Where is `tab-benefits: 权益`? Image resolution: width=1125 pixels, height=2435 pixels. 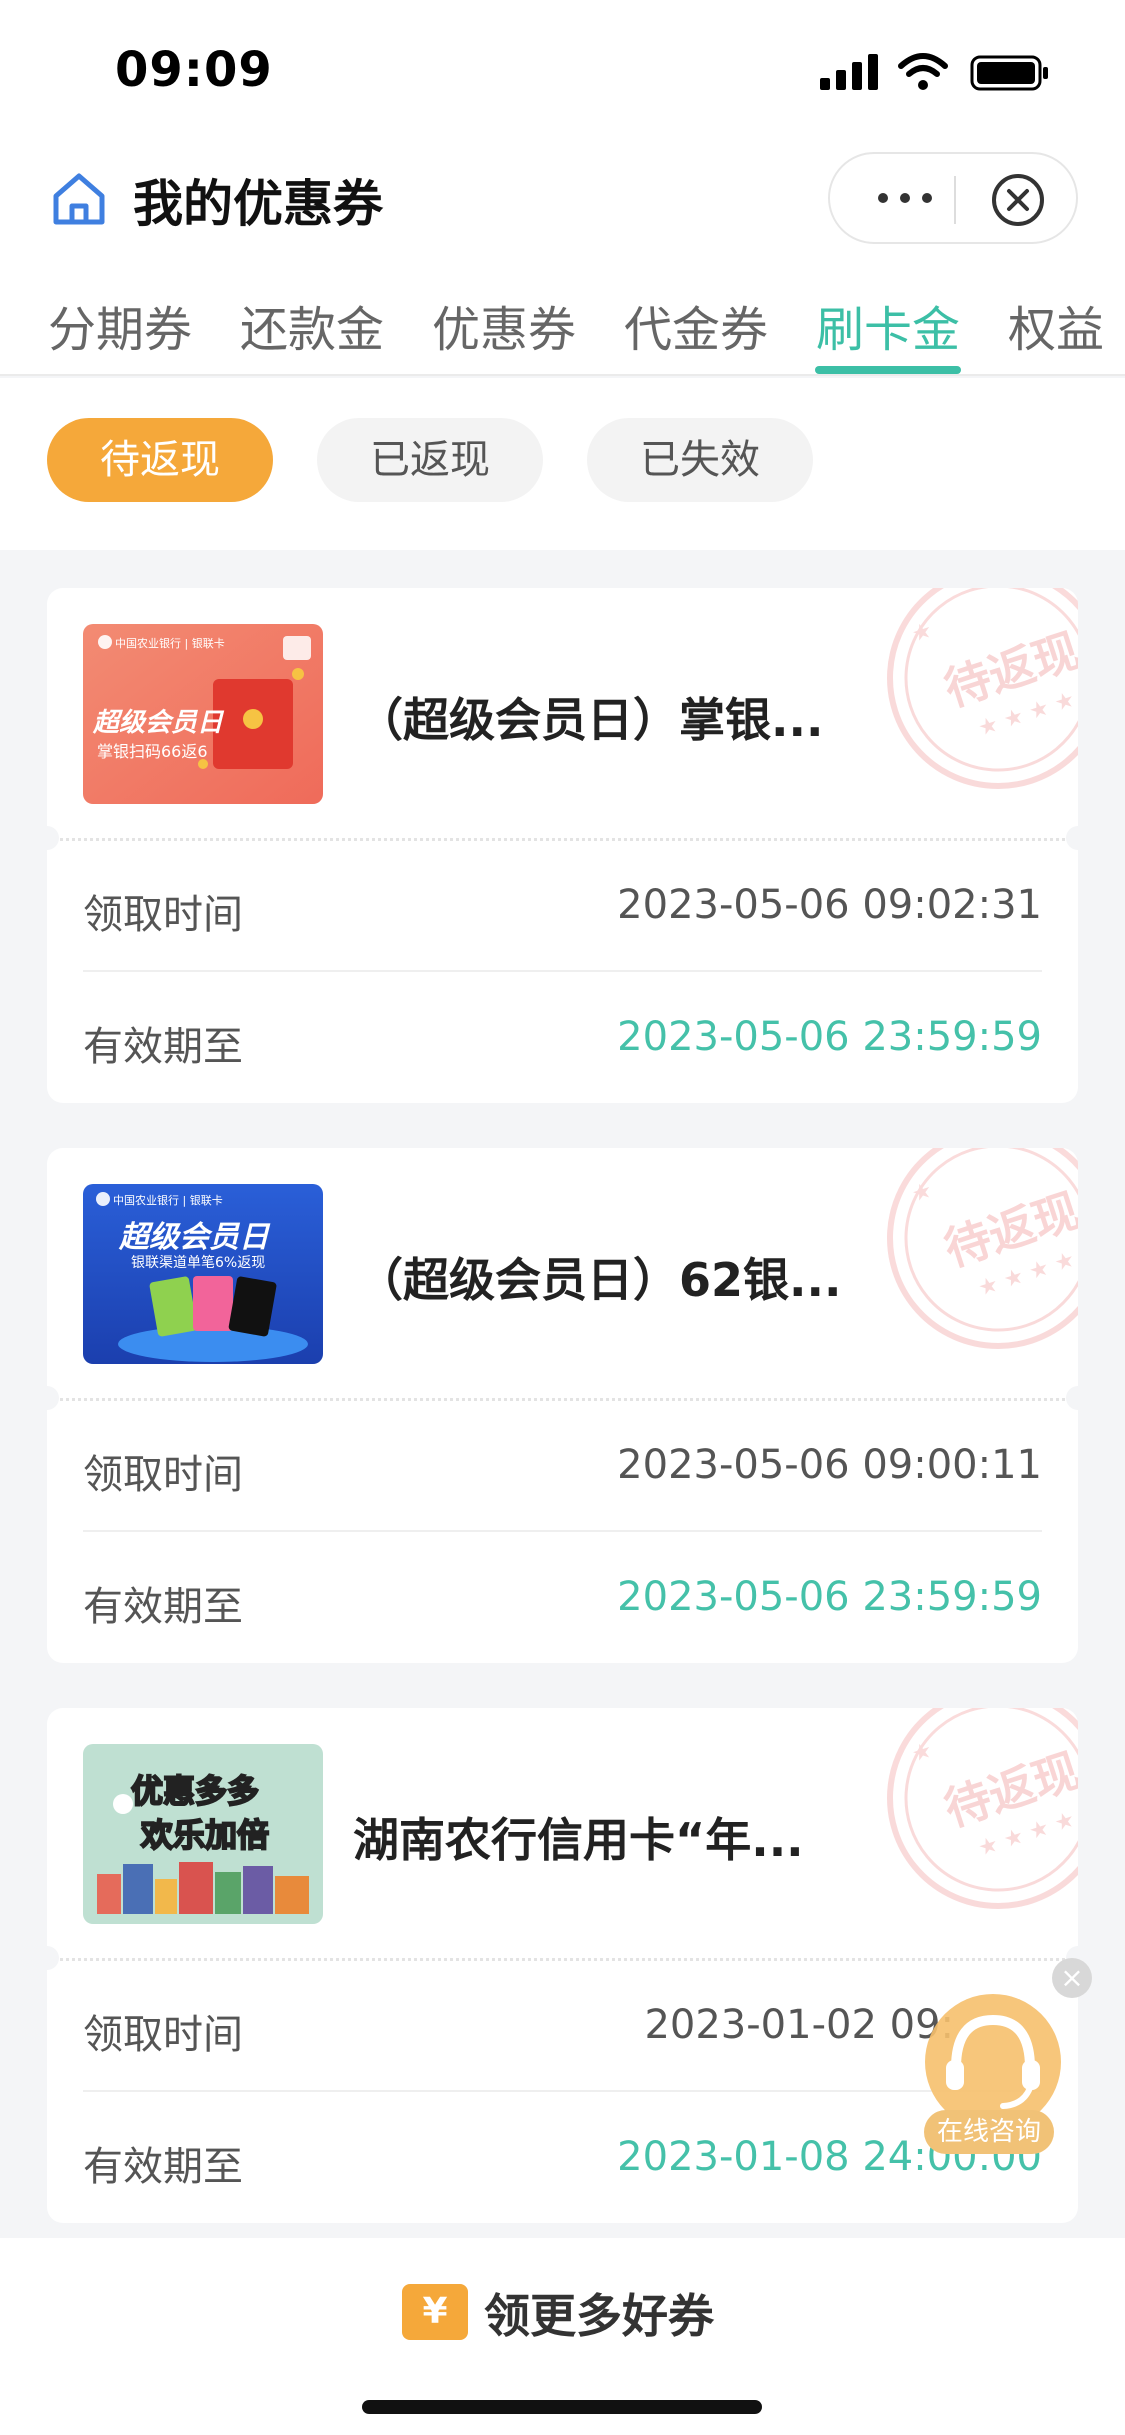
tab-benefits: 权益 is located at coordinates (1056, 325).